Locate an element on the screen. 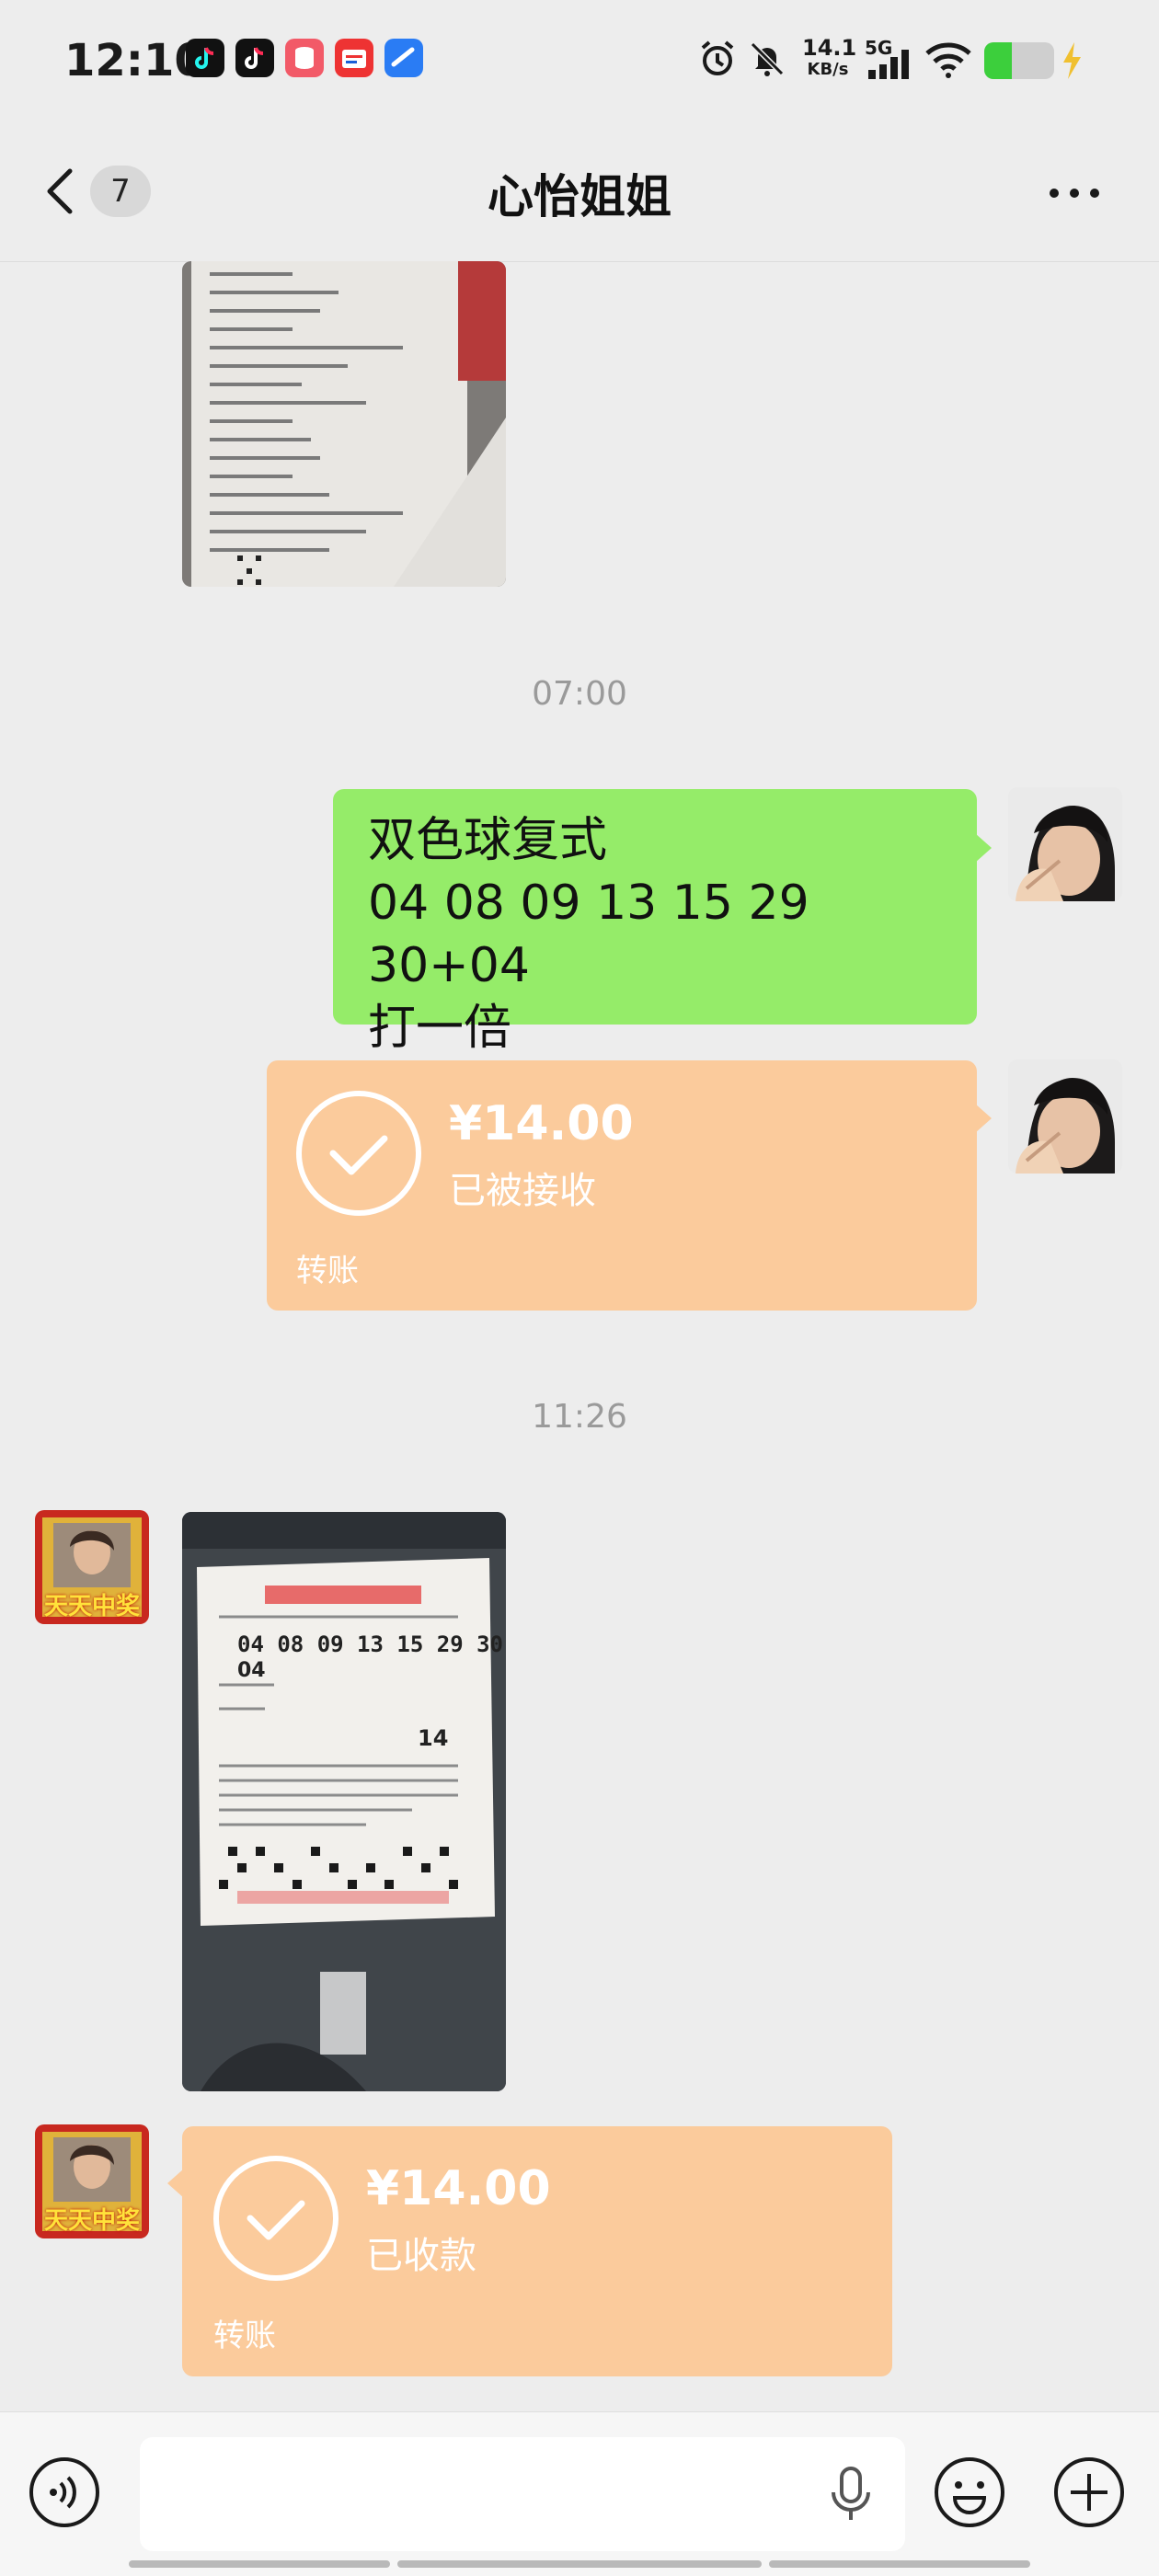 This screenshot has width=1159, height=2576. emoji-icon is located at coordinates (969, 2492).